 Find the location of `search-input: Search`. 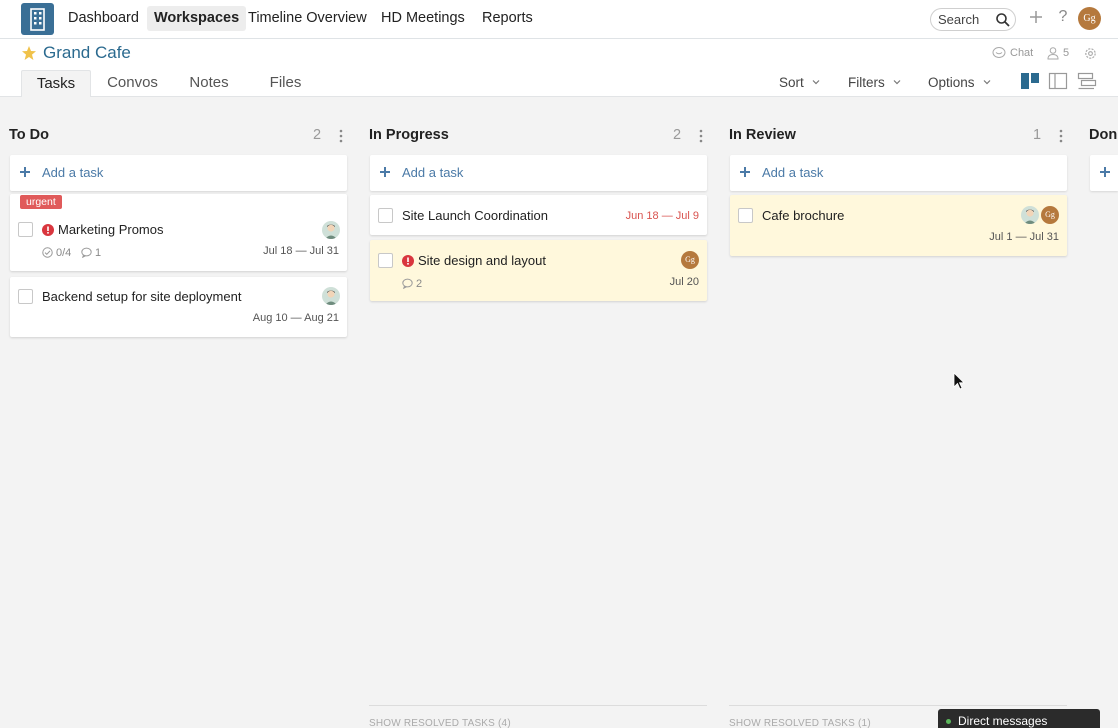

search-input: Search is located at coordinates (973, 19).